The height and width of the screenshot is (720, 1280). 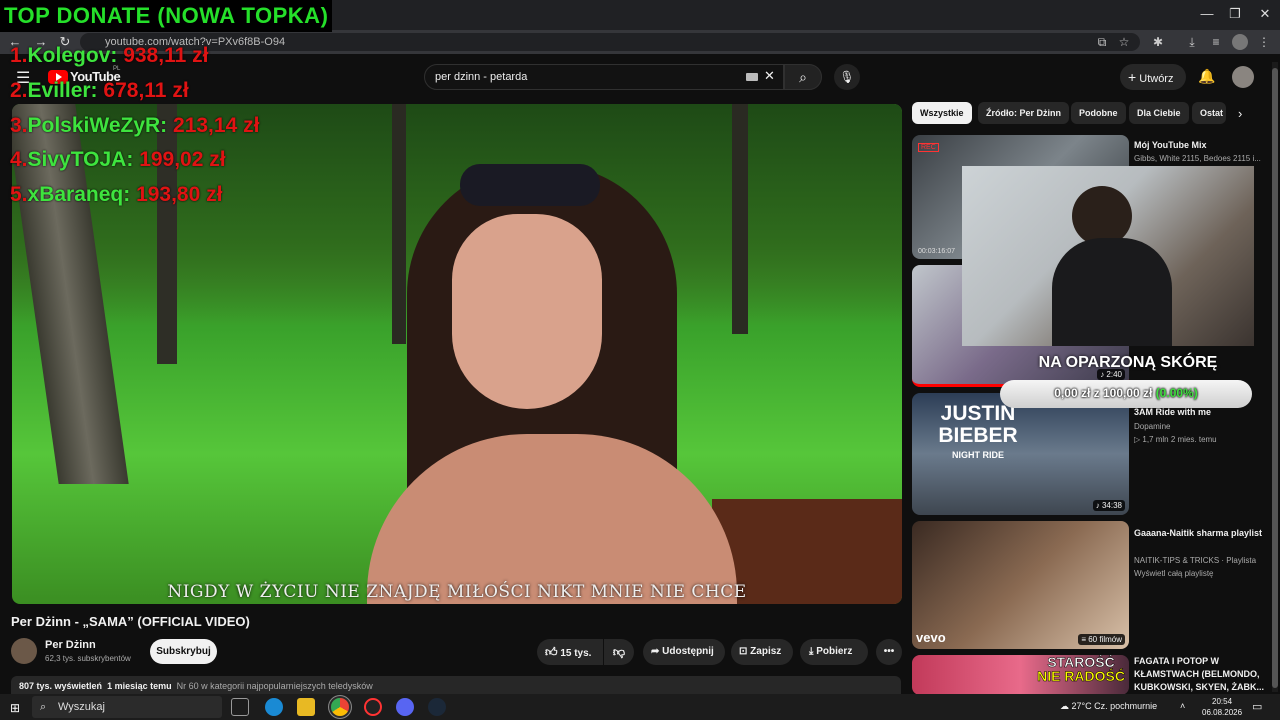 I want to click on thumbnail-text: JUSTIN BIEBER, so click(x=978, y=424).